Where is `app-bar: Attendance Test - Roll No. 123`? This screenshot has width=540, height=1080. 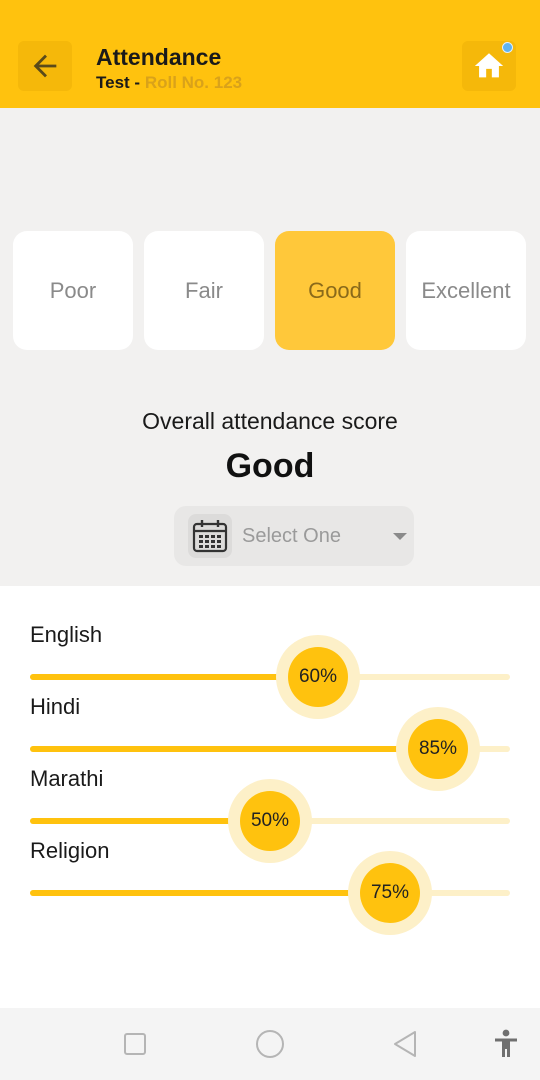
app-bar: Attendance Test - Roll No. 123 is located at coordinates (270, 54).